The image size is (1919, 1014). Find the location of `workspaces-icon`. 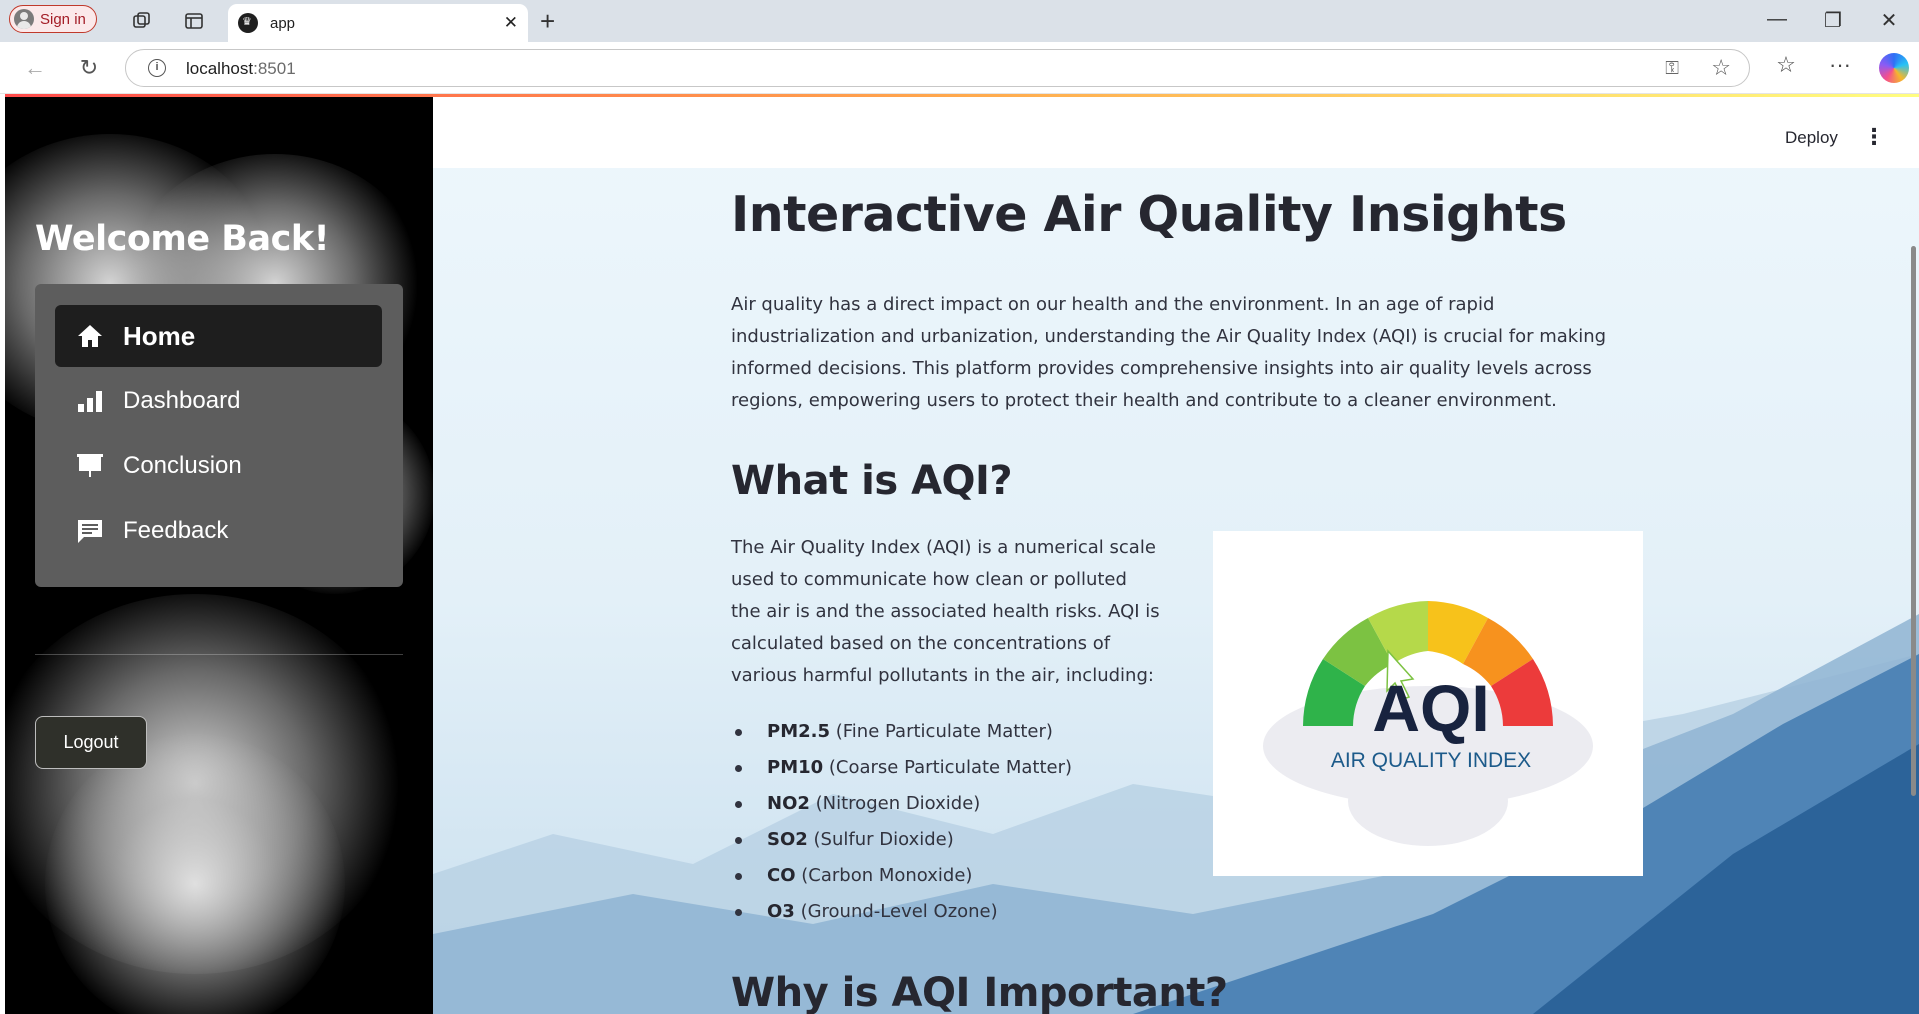

workspaces-icon is located at coordinates (142, 21).